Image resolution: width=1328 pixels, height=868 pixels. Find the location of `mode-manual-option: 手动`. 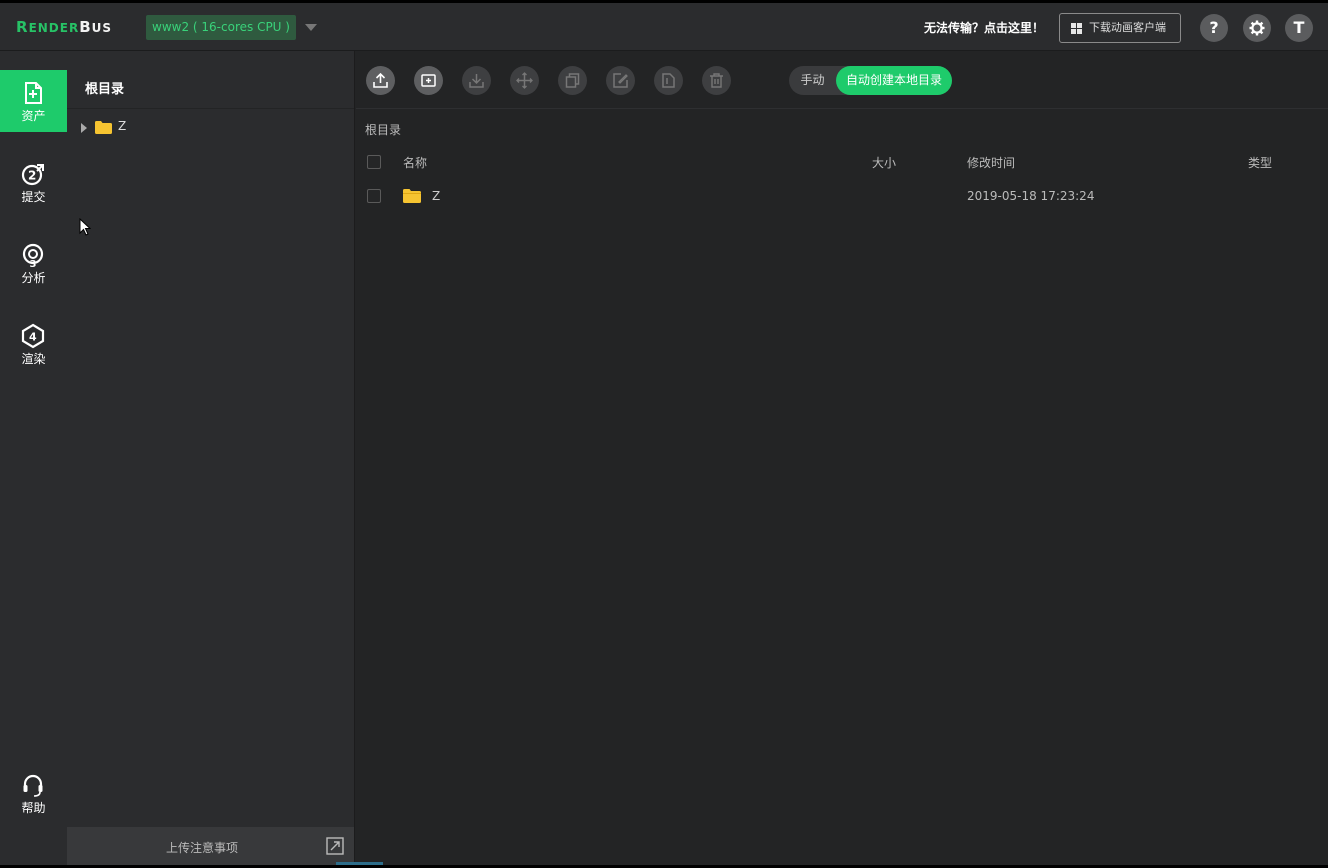

mode-manual-option: 手动 is located at coordinates (812, 80).